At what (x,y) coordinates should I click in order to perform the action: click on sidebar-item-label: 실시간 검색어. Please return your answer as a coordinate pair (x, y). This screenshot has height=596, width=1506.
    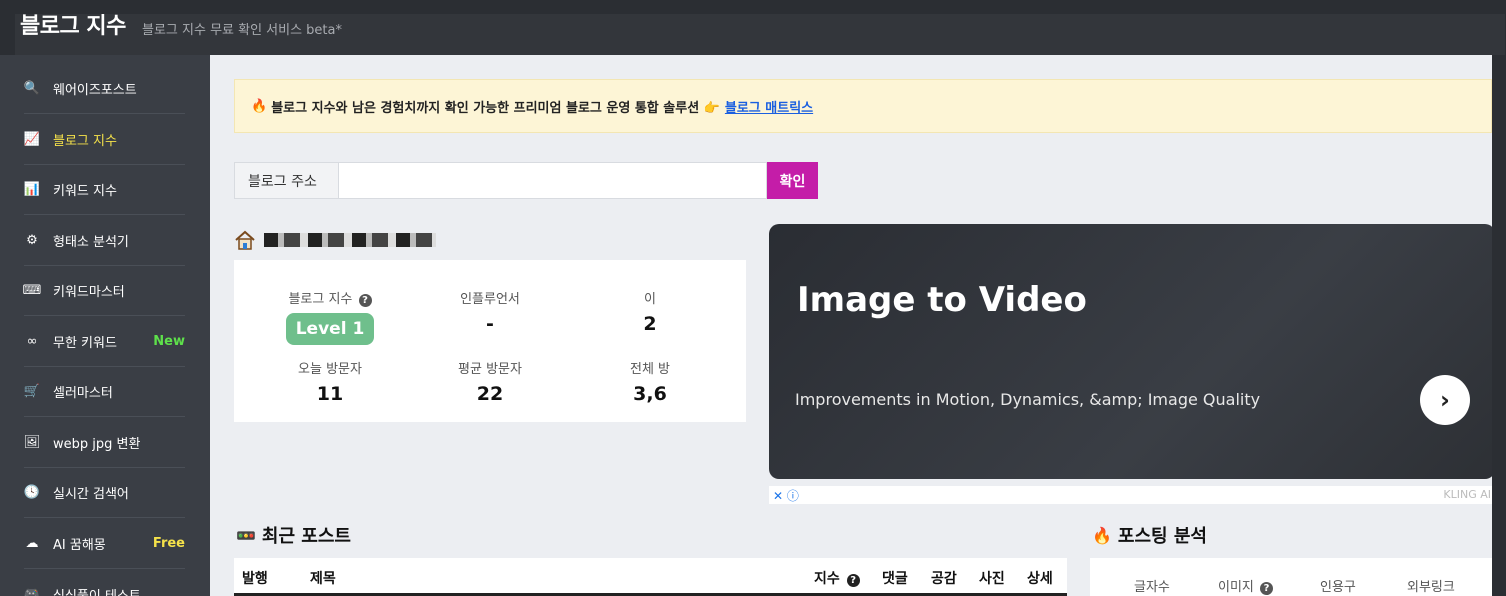
    Looking at the image, I should click on (91, 494).